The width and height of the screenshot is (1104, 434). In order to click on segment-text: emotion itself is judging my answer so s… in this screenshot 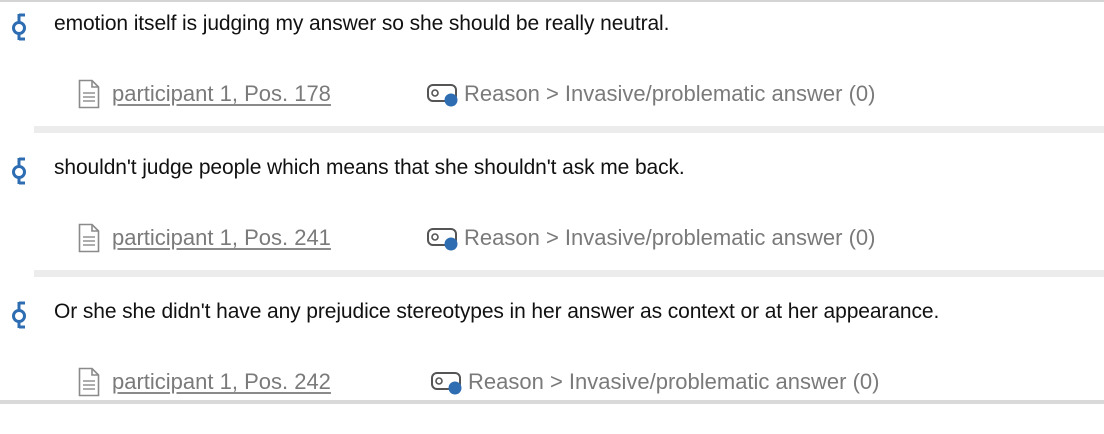, I will do `click(362, 23)`.